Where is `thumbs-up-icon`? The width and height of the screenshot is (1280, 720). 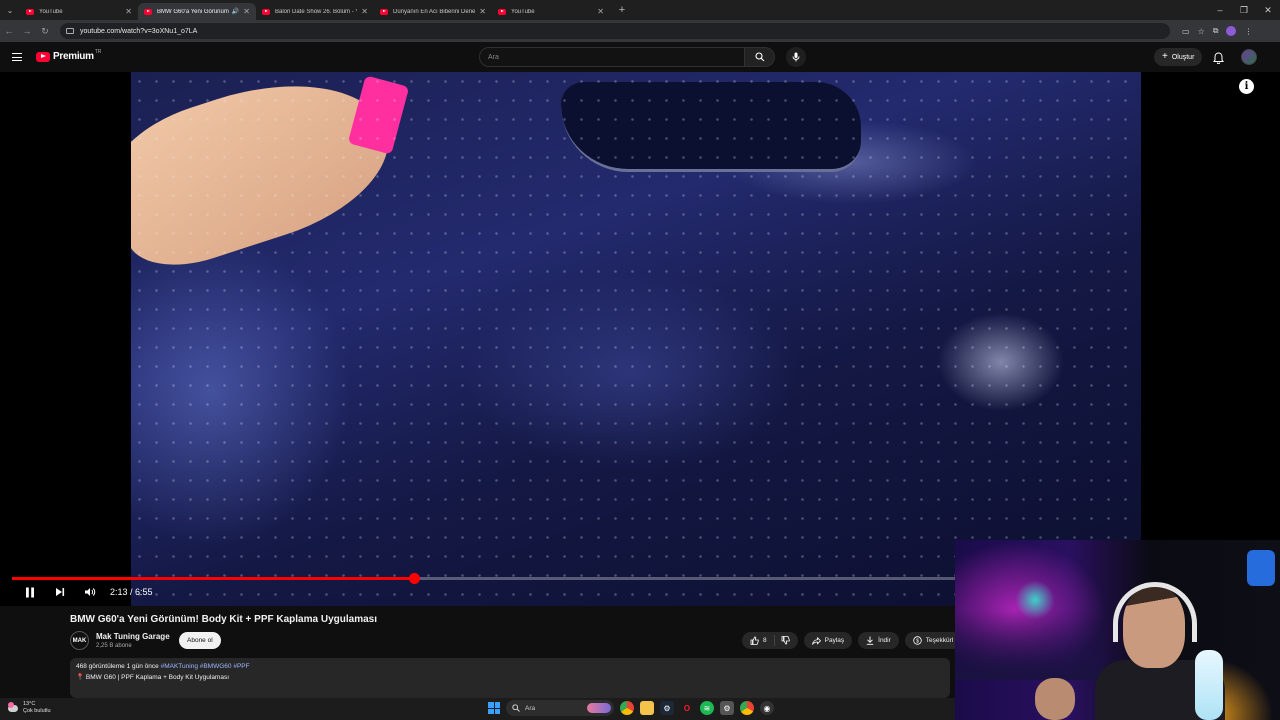
thumbs-up-icon is located at coordinates (754, 640).